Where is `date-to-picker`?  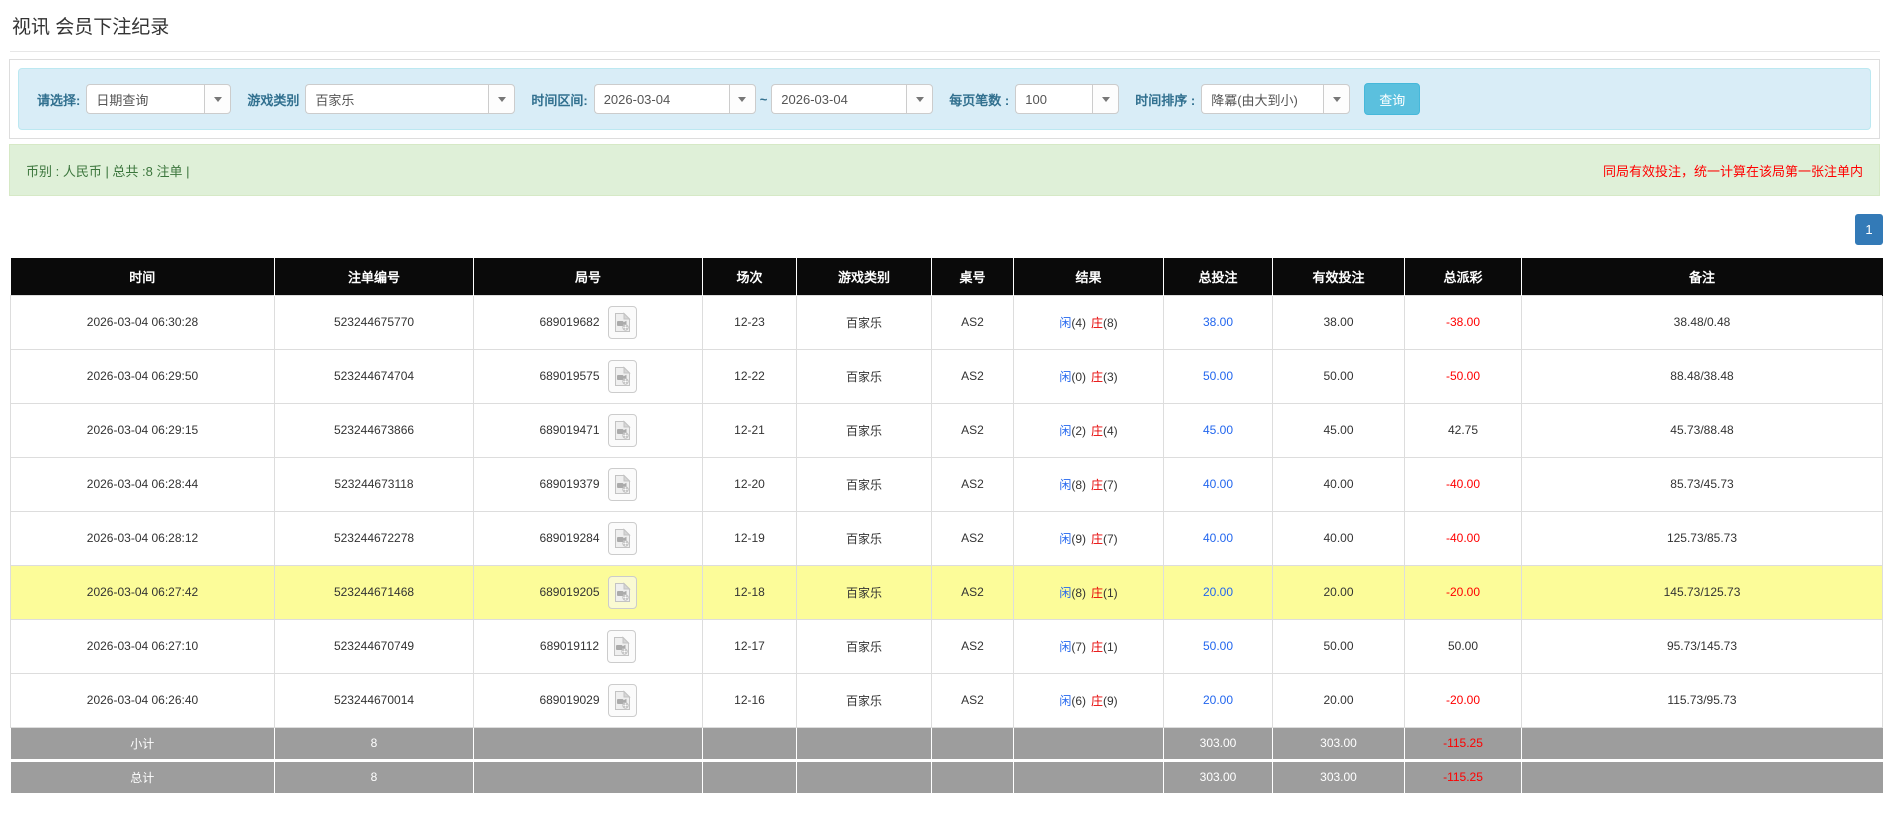
date-to-picker is located at coordinates (852, 99).